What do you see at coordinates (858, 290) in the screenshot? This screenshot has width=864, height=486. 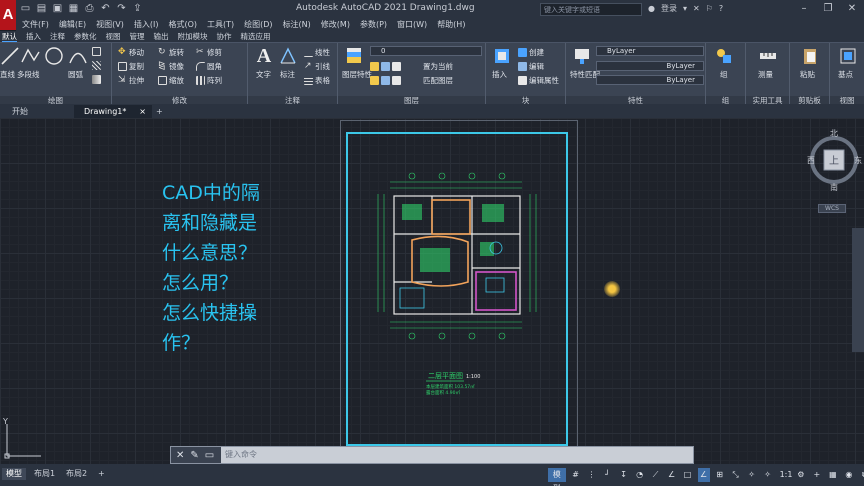 I see `navigation-bar` at bounding box center [858, 290].